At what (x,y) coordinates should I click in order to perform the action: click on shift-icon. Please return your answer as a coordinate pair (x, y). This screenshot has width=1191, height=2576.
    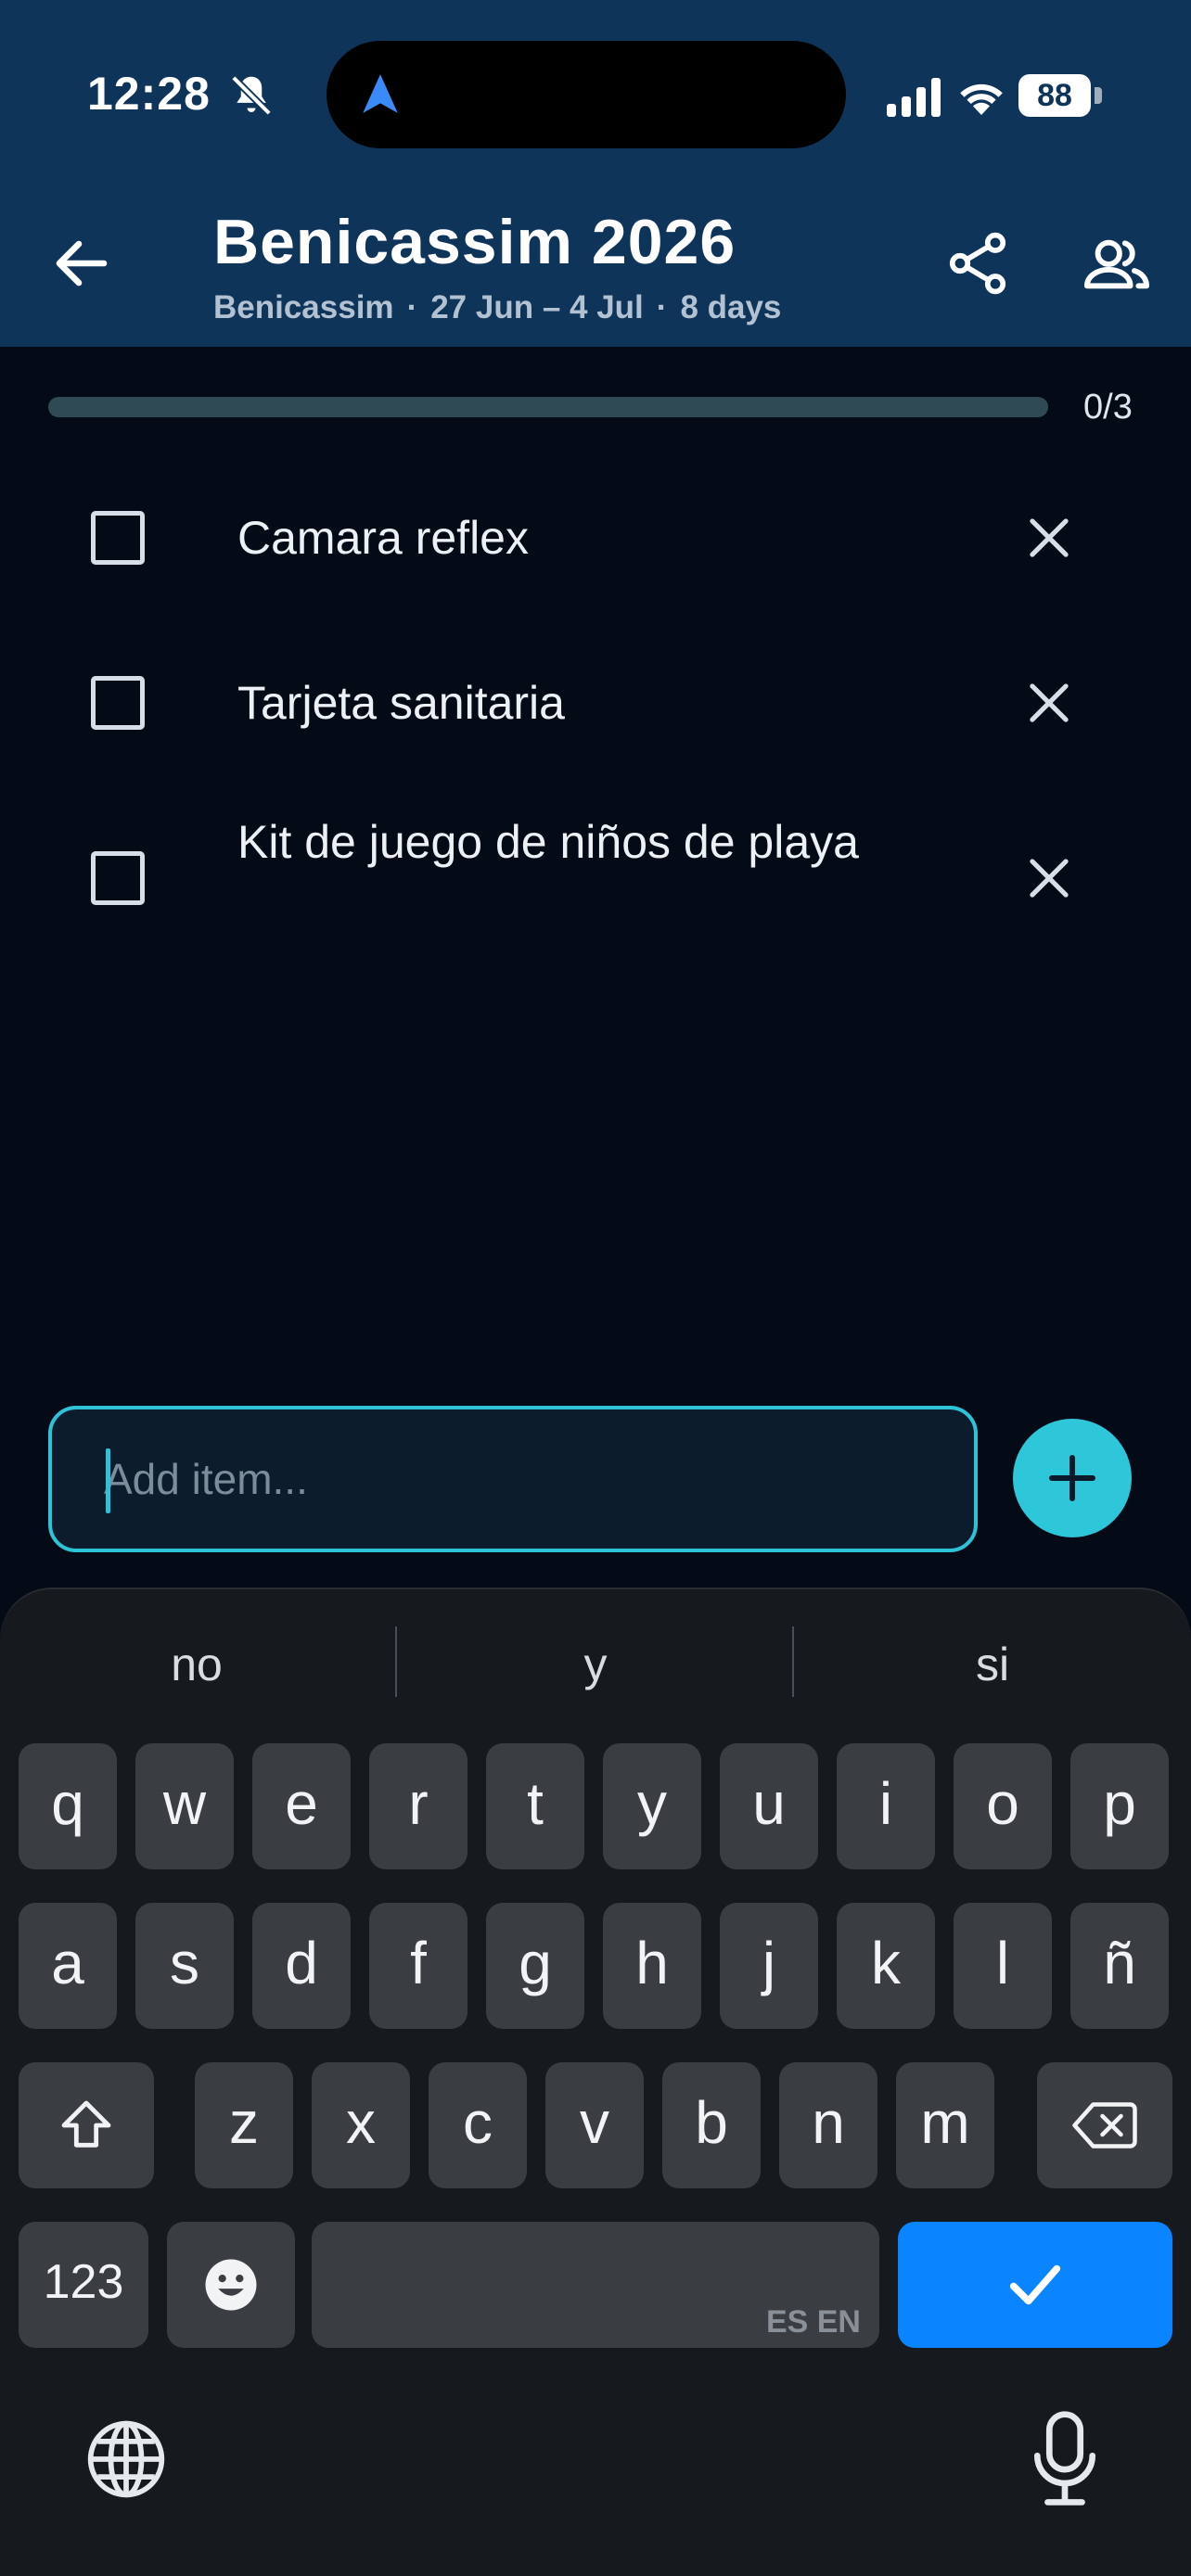
    Looking at the image, I should click on (86, 2124).